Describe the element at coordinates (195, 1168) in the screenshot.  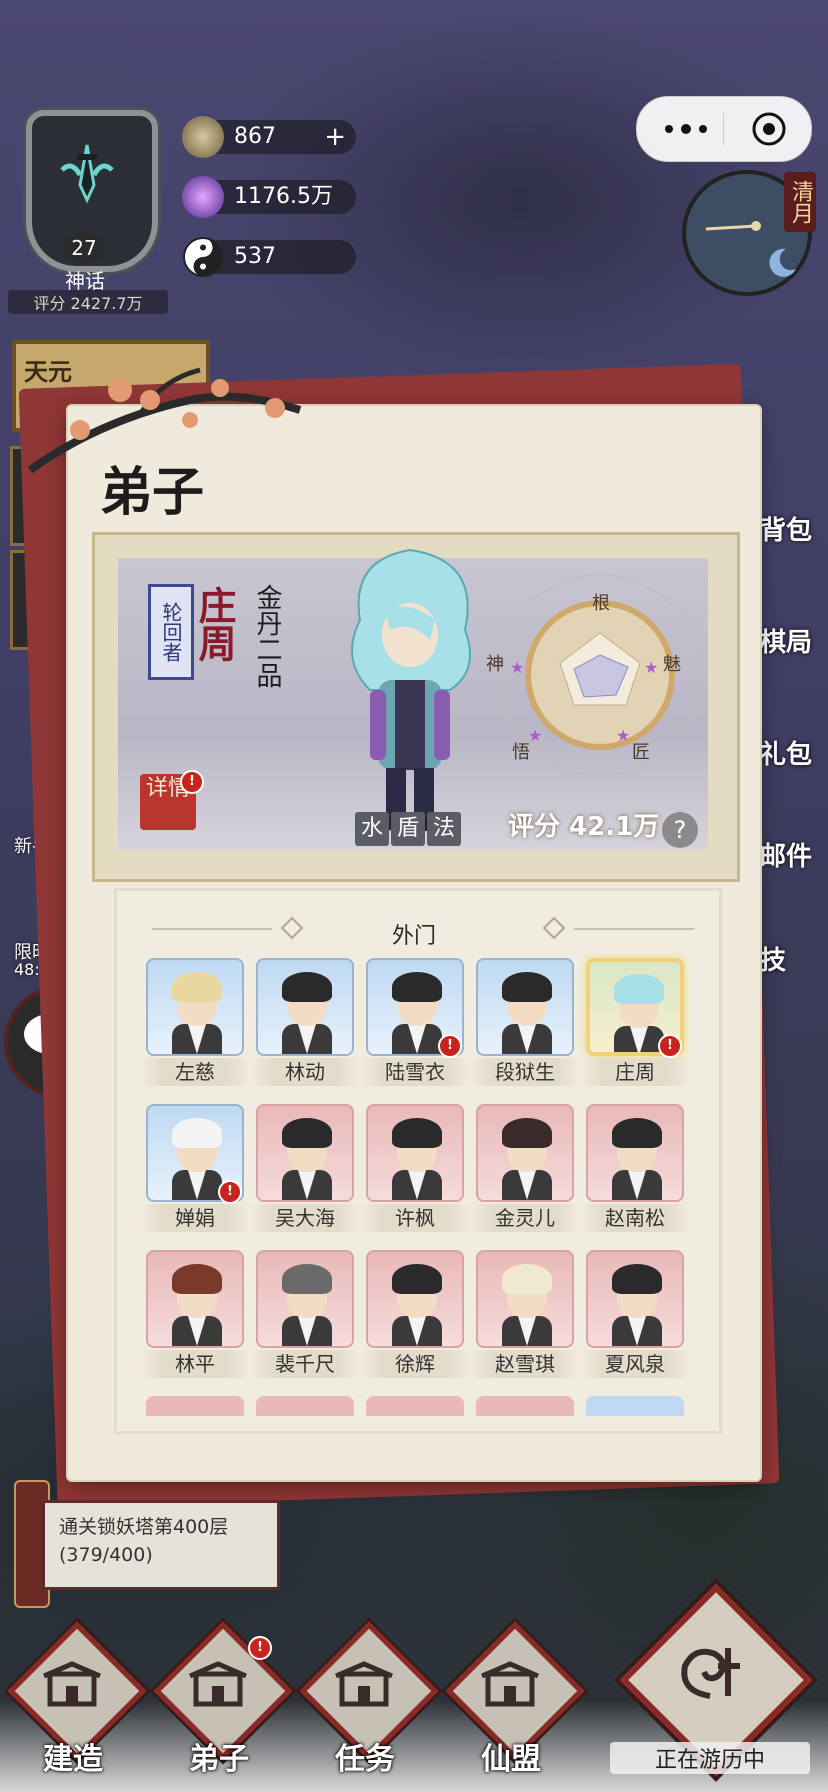
I see `disciple-card: 婵娟!` at that location.